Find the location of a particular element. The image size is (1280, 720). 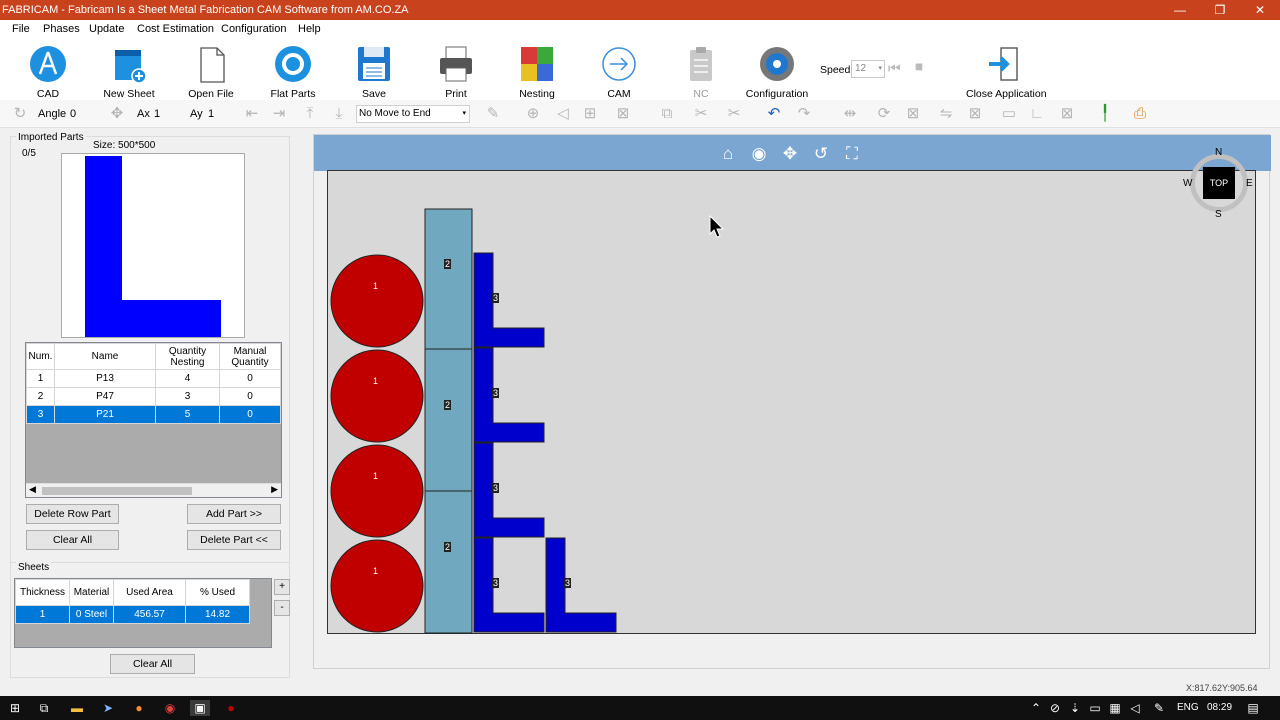

part-label: 2 is located at coordinates (448, 405).